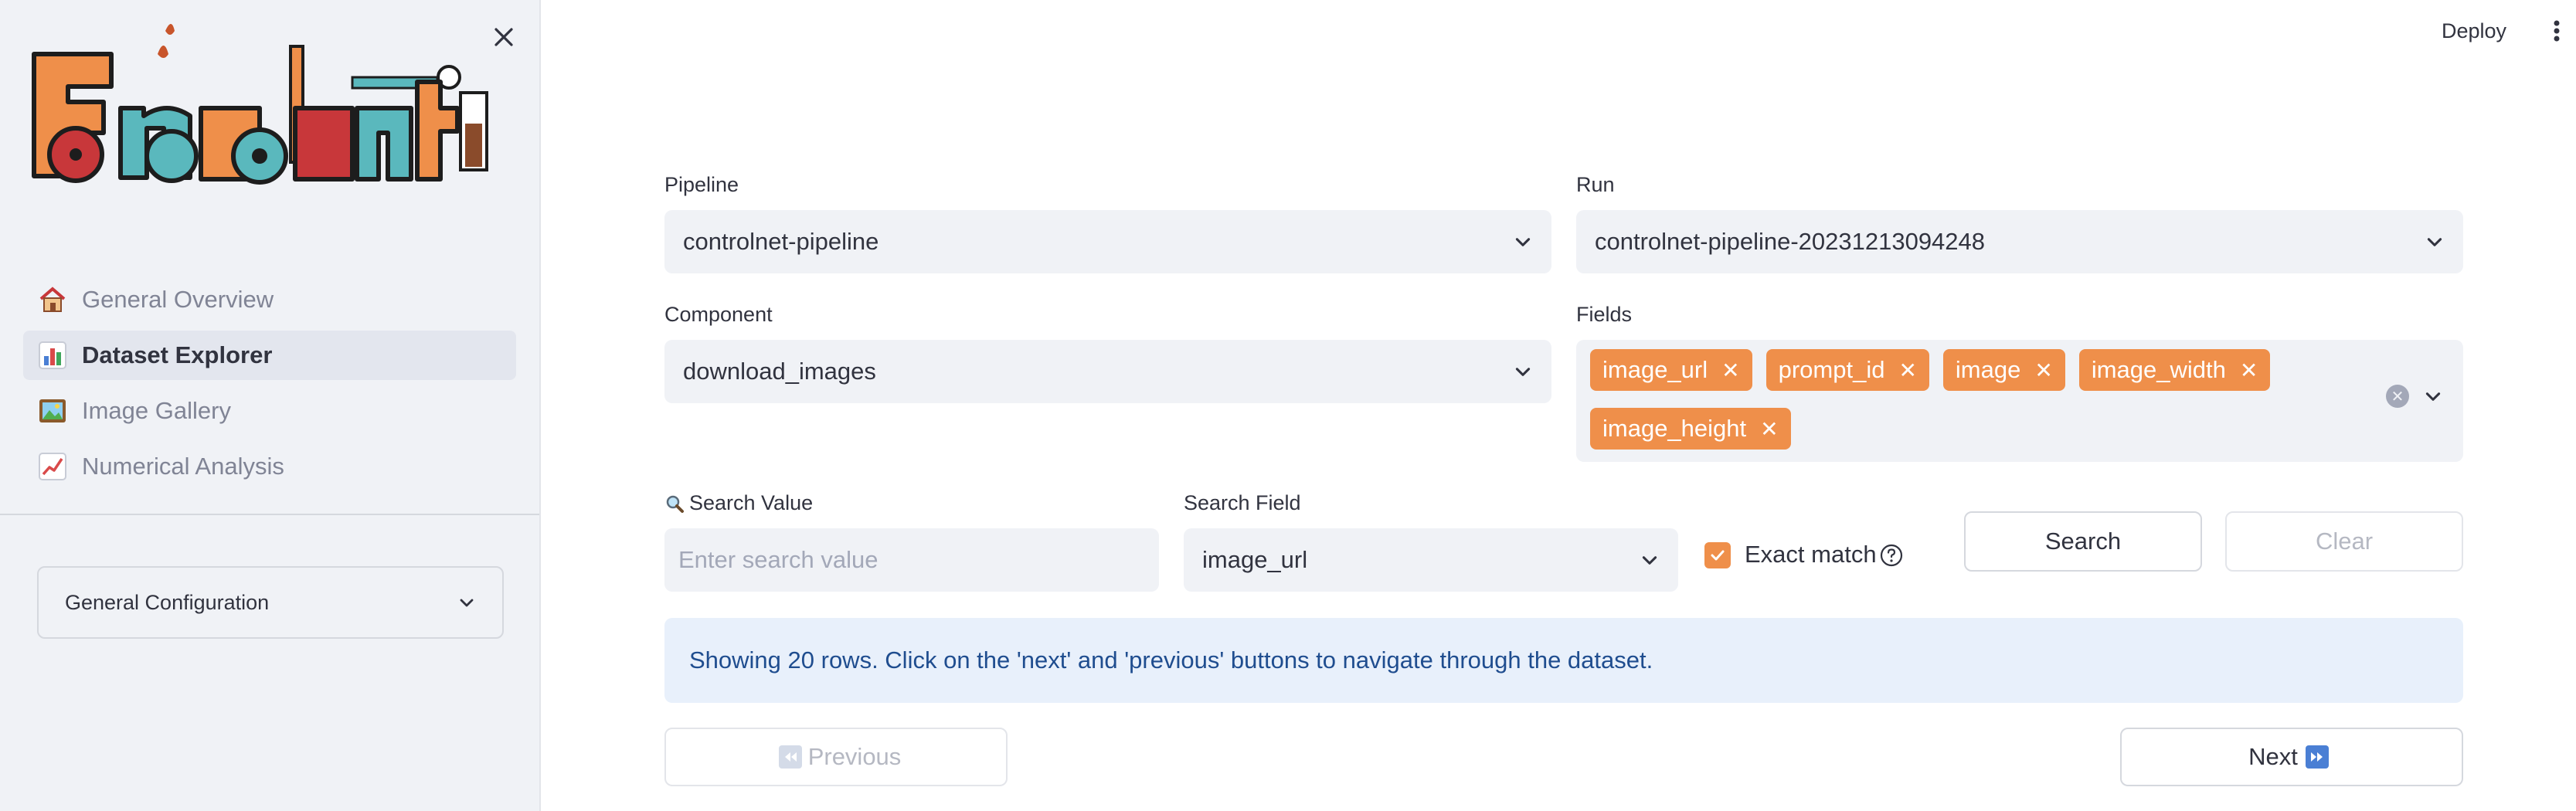  I want to click on line-chart-icon, so click(52, 466).